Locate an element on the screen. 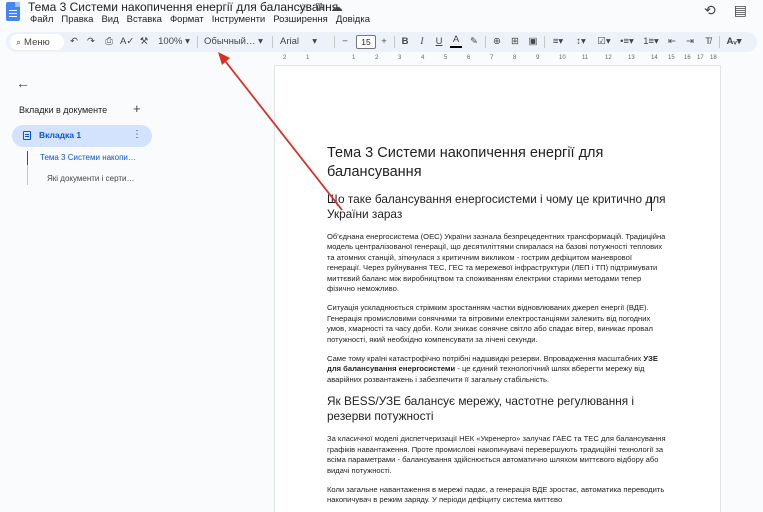 The image size is (763, 512). menu-extensions: Розширення is located at coordinates (300, 20).